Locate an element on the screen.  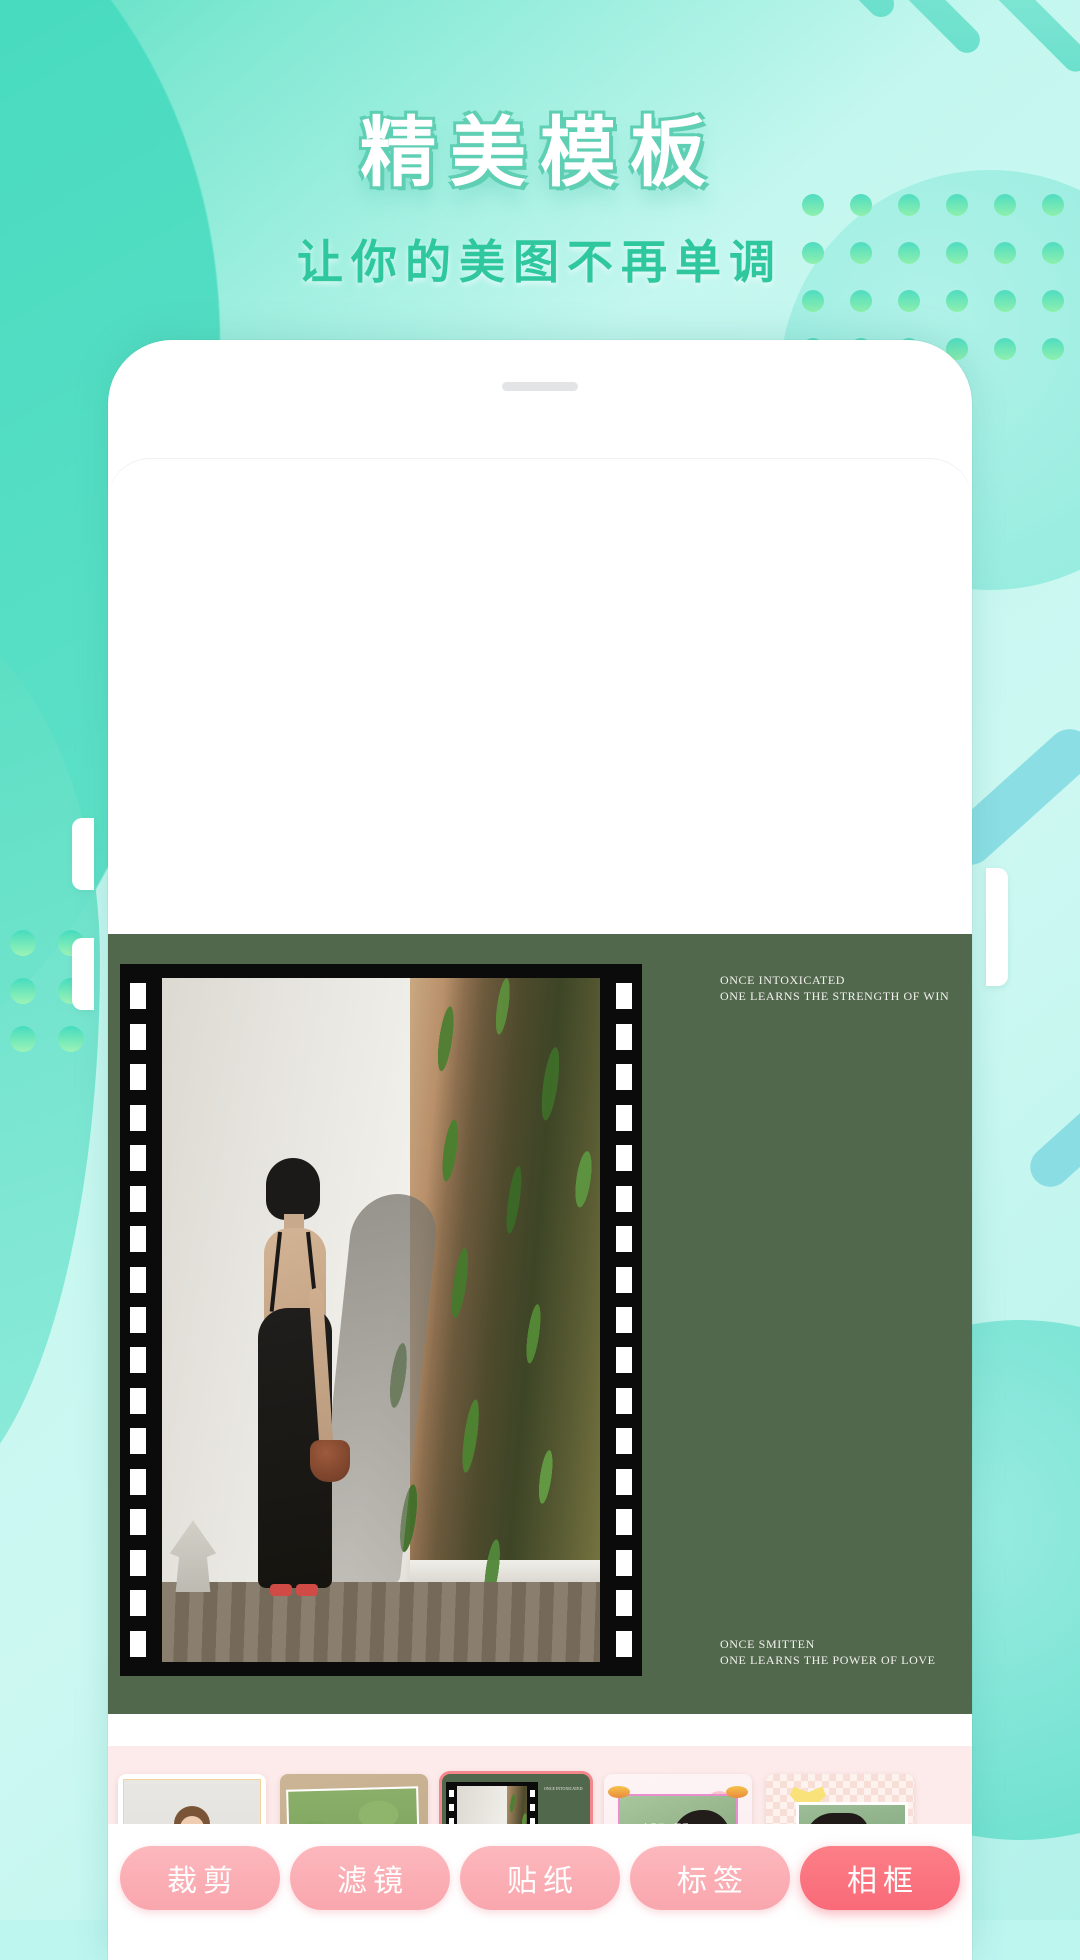
editor-toolbar: 裁剪 滤镜 贴纸 标签 相框 is located at coordinates (540, 1892).